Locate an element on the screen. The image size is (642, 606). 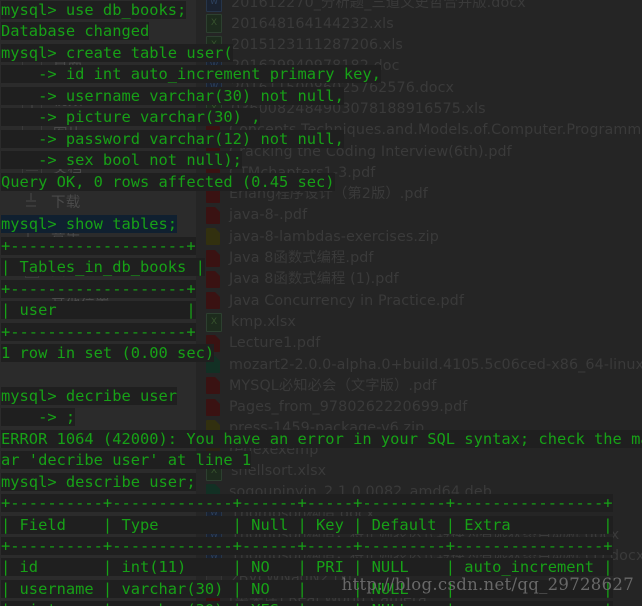
file-name: Cracking the Coding Interview(6th).pdf is located at coordinates (370, 151).